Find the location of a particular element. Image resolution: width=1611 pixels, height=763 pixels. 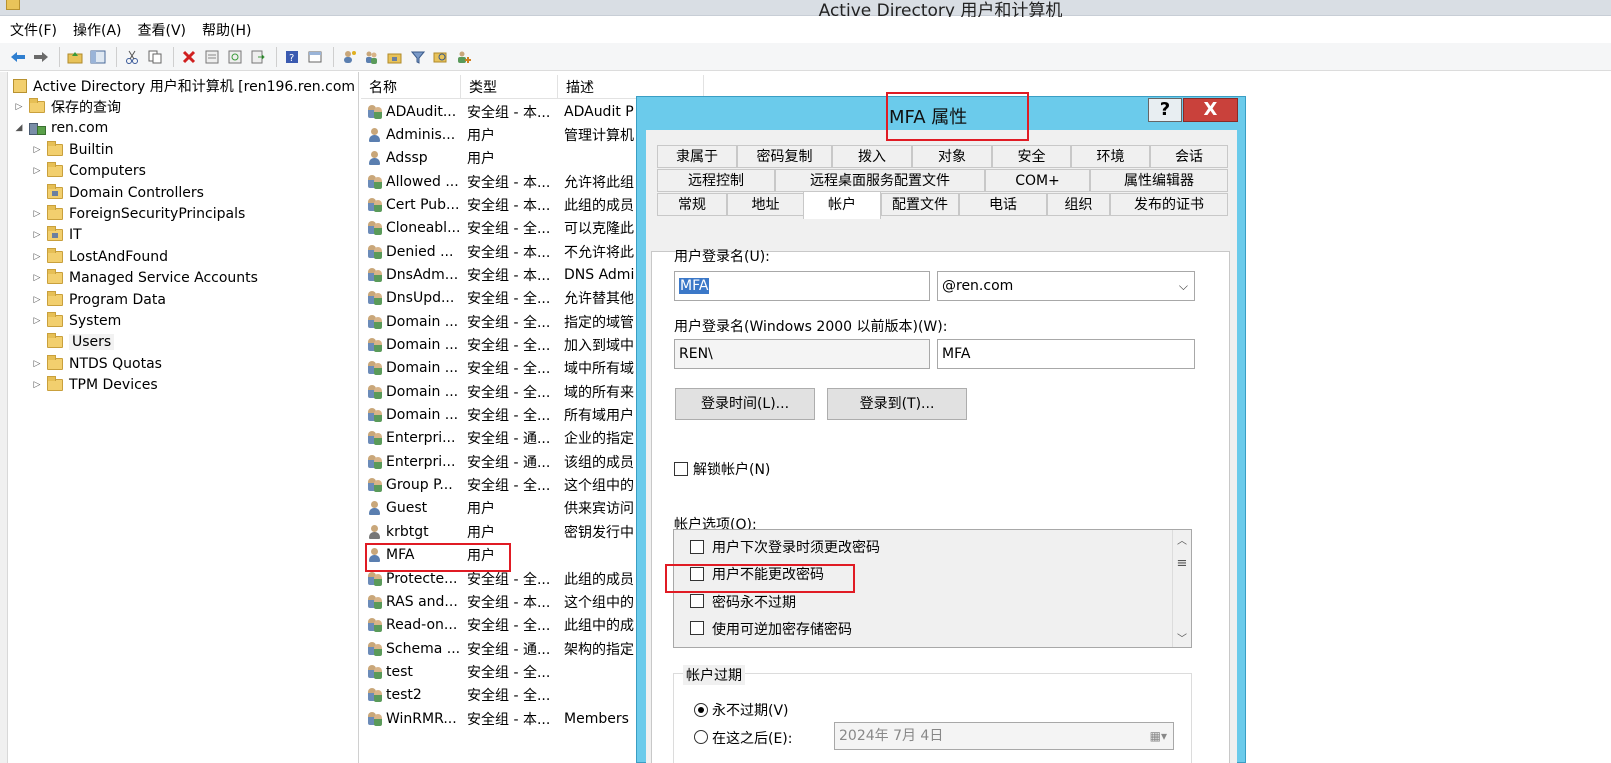

tab-address: 地址 is located at coordinates (765, 204).